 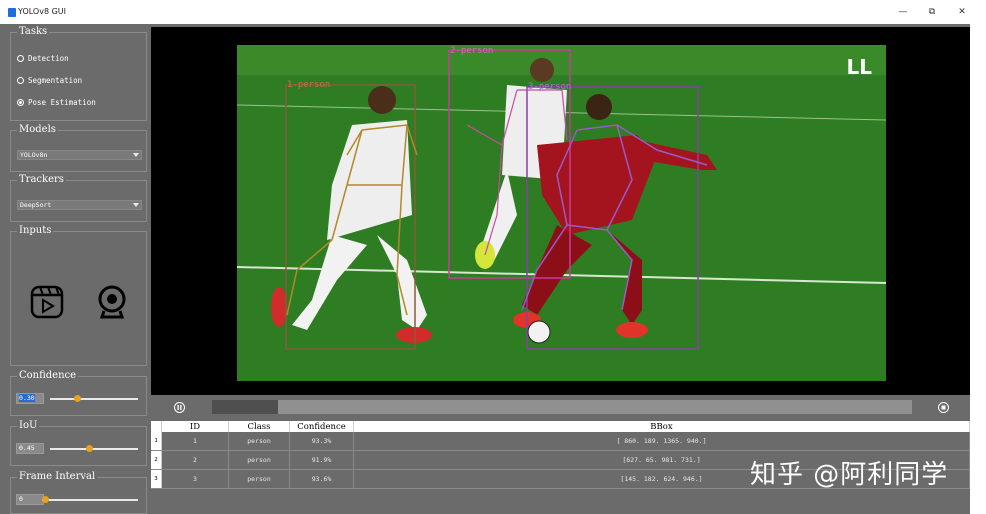 I want to click on cell-confidence: 93.6%, so click(x=321, y=479).